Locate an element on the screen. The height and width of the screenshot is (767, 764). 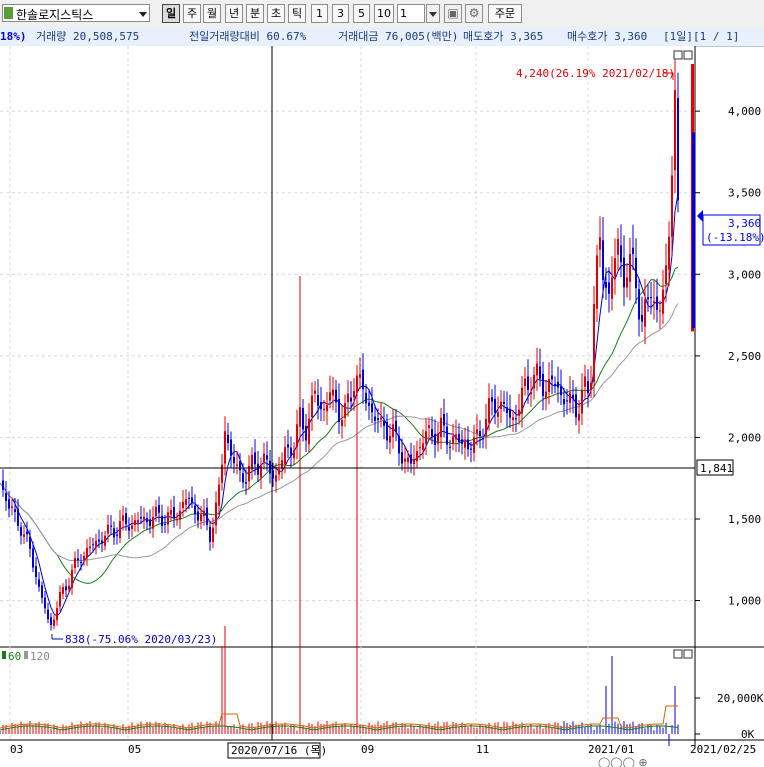
quick-3-button: 3 is located at coordinates (340, 13).